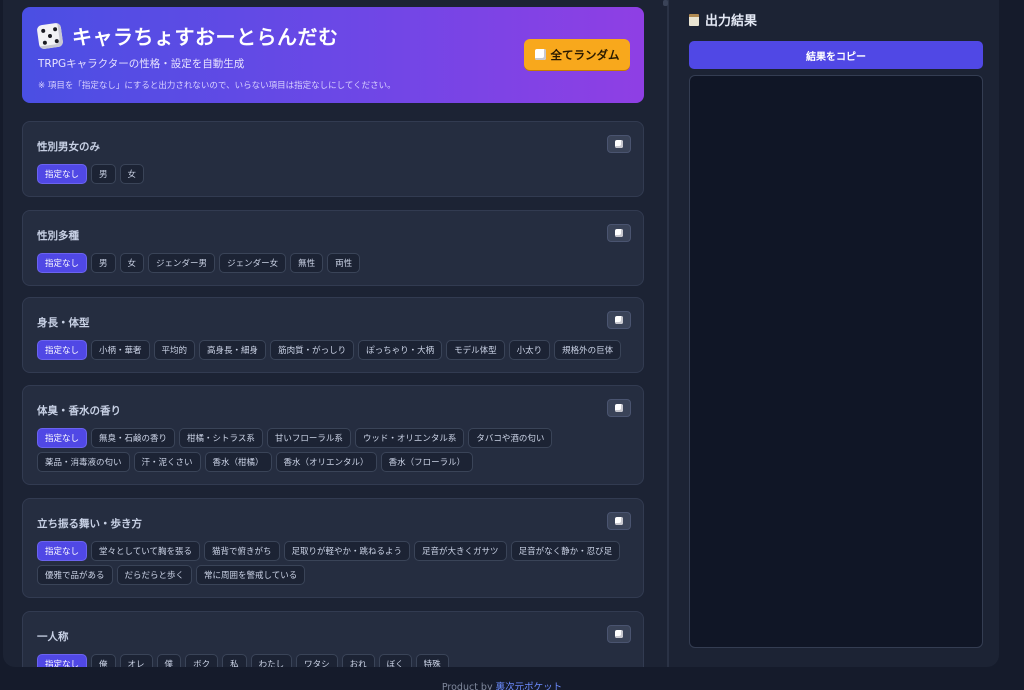 The height and width of the screenshot is (690, 1024). I want to click on option-chip: 両性, so click(344, 263).